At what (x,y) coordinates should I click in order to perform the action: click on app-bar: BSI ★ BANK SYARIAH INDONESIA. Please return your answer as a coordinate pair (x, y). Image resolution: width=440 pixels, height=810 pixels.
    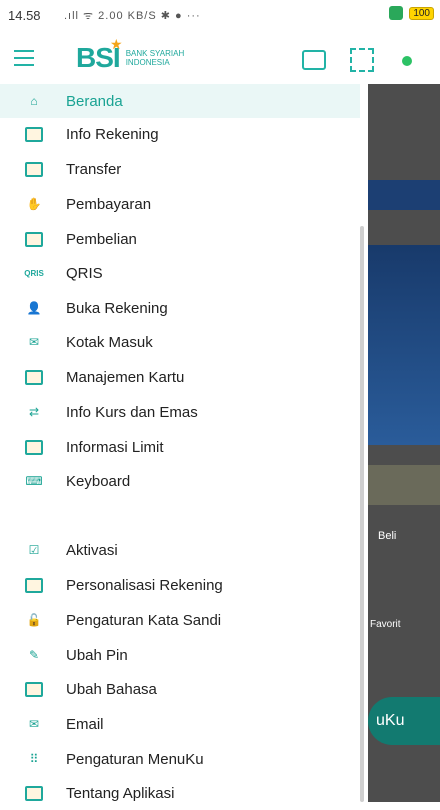
    Looking at the image, I should click on (220, 60).